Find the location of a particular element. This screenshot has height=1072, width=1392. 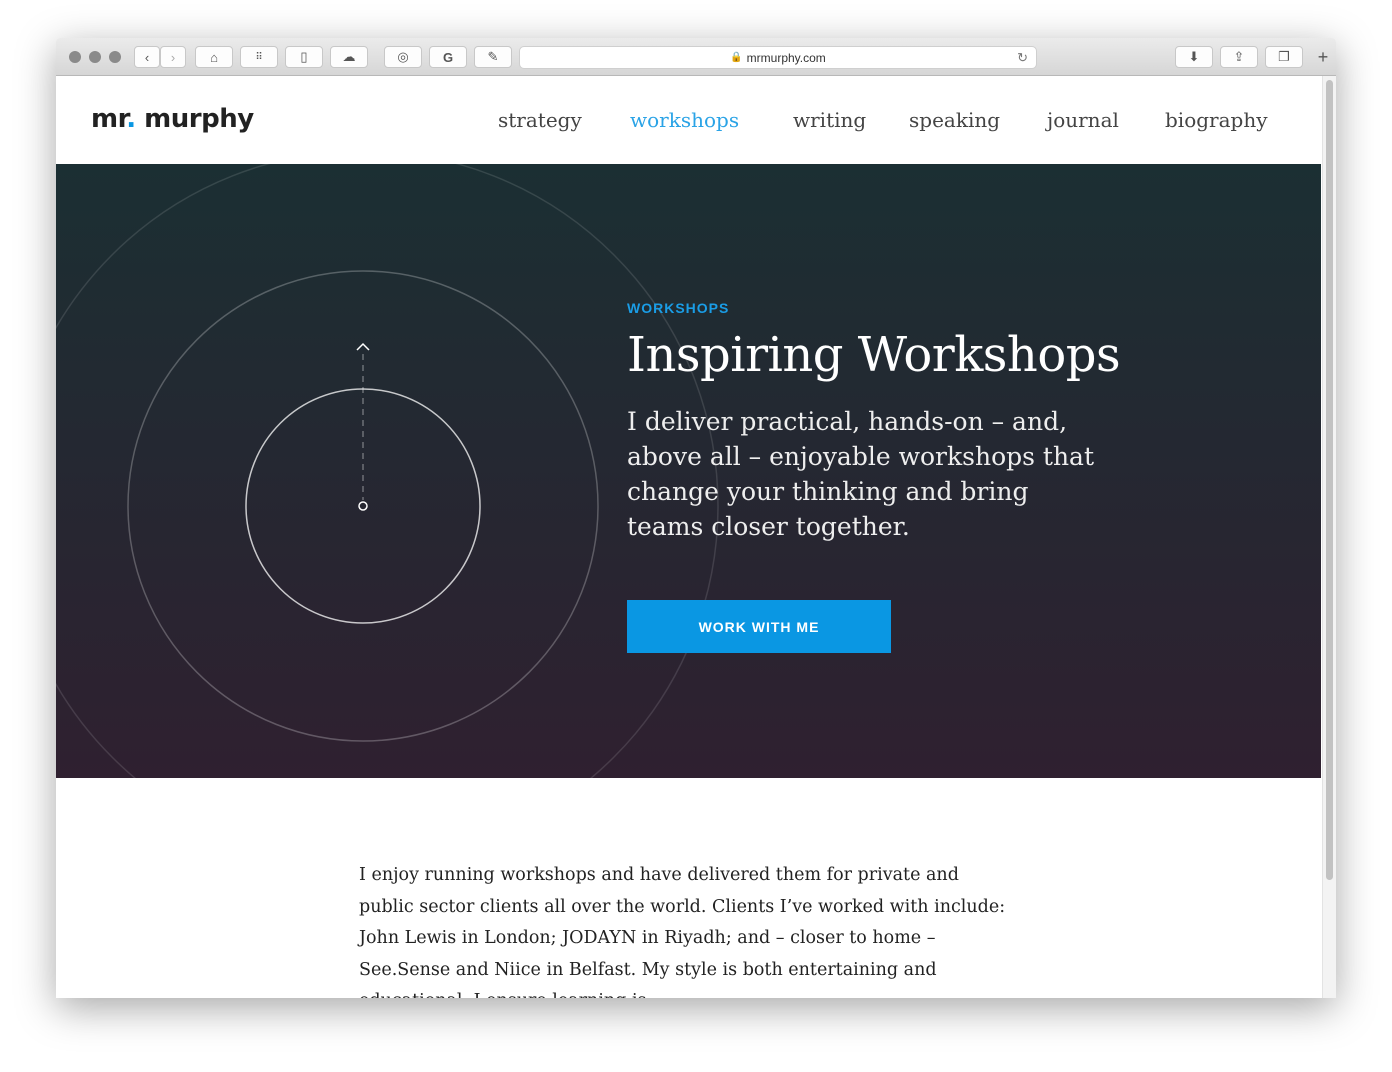

pin-icon: ✎ is located at coordinates (493, 57).